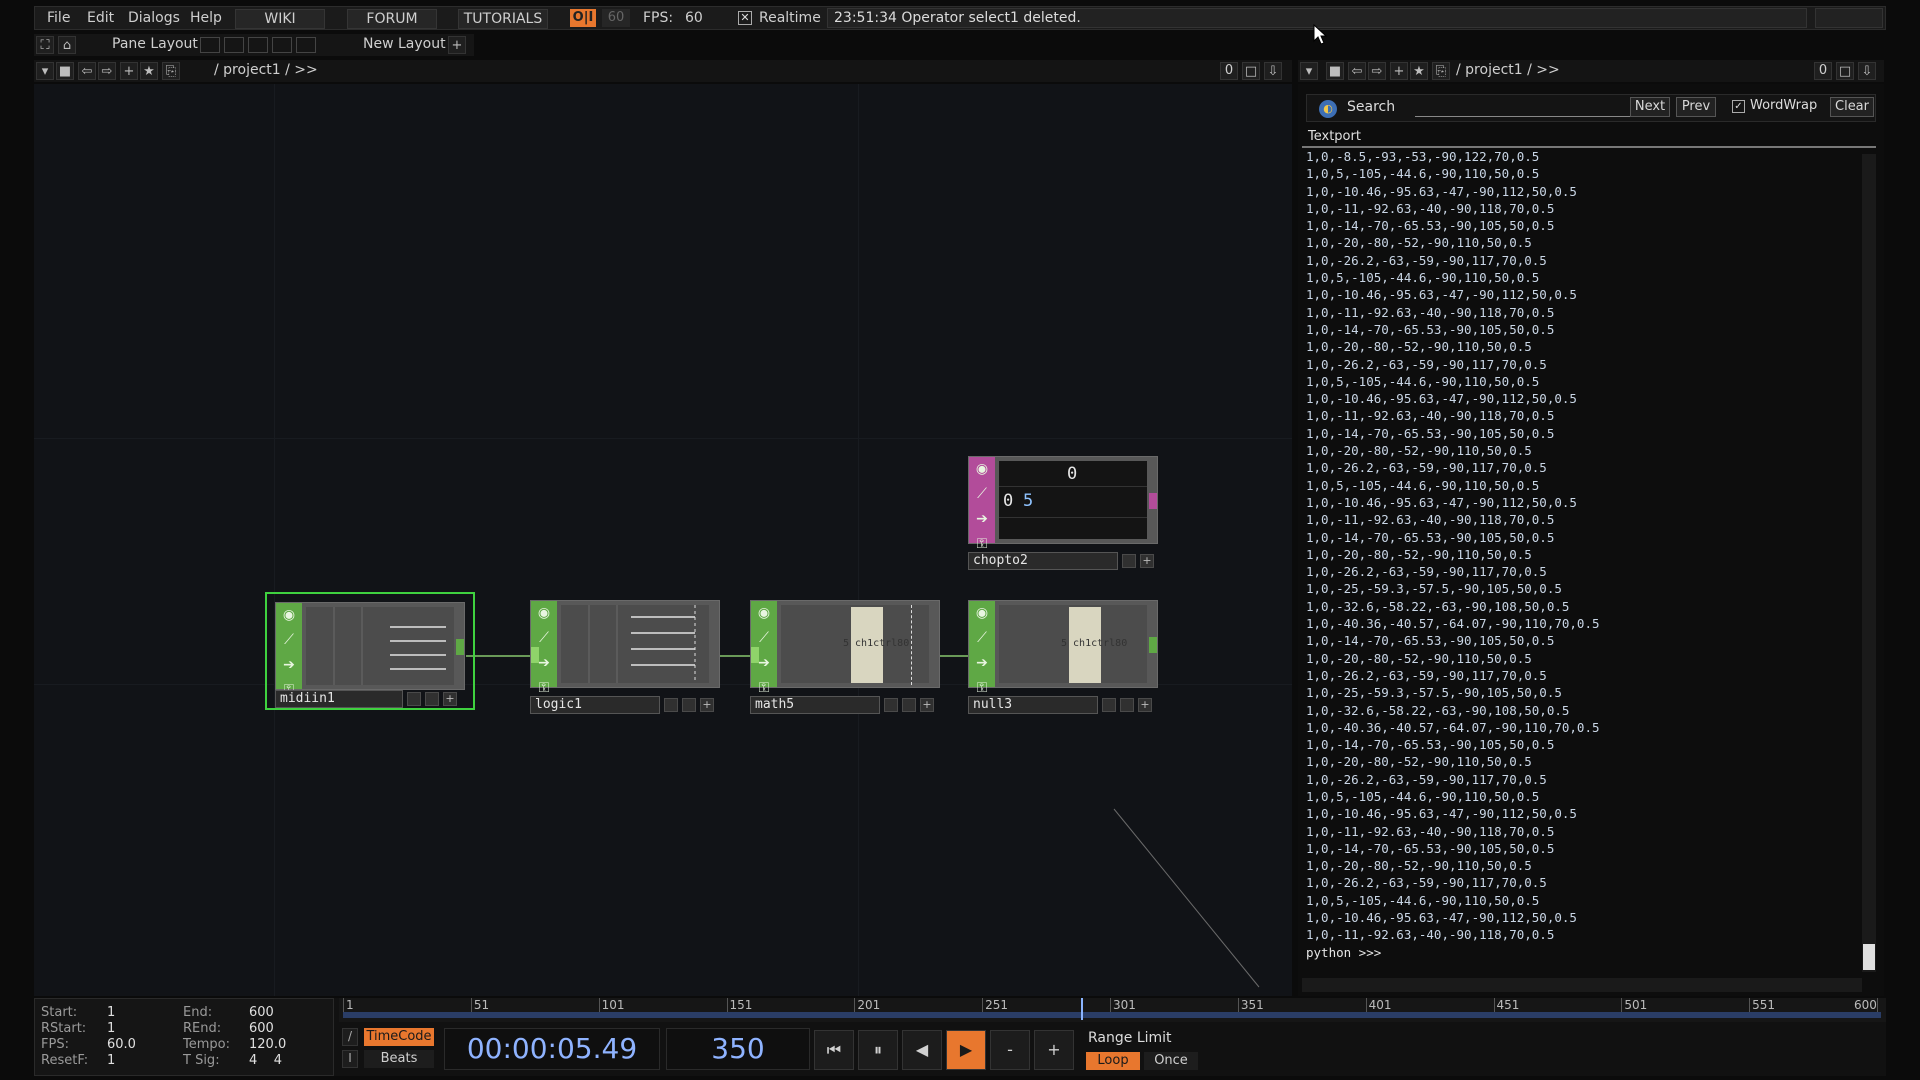 This screenshot has width=1920, height=1080. I want to click on play-button: ▶, so click(966, 1050).